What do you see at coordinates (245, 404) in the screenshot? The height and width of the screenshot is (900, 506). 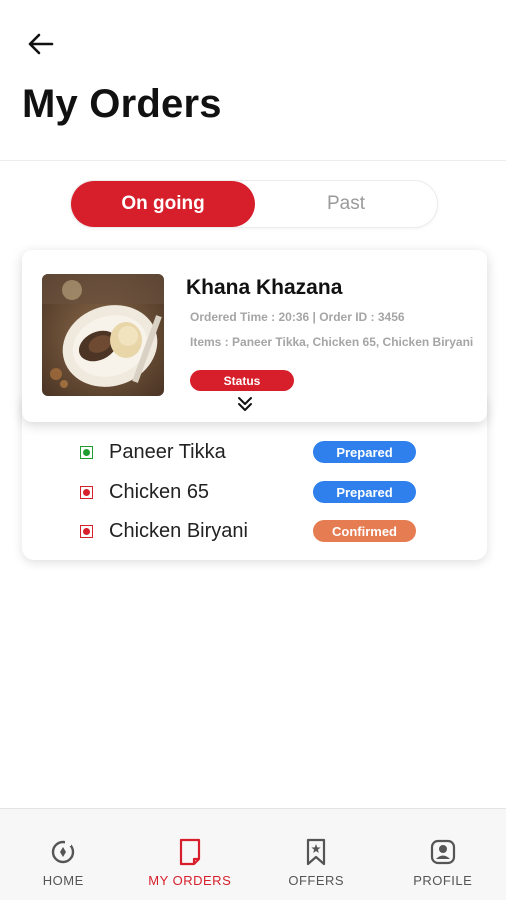 I see `double-chevron-down-icon` at bounding box center [245, 404].